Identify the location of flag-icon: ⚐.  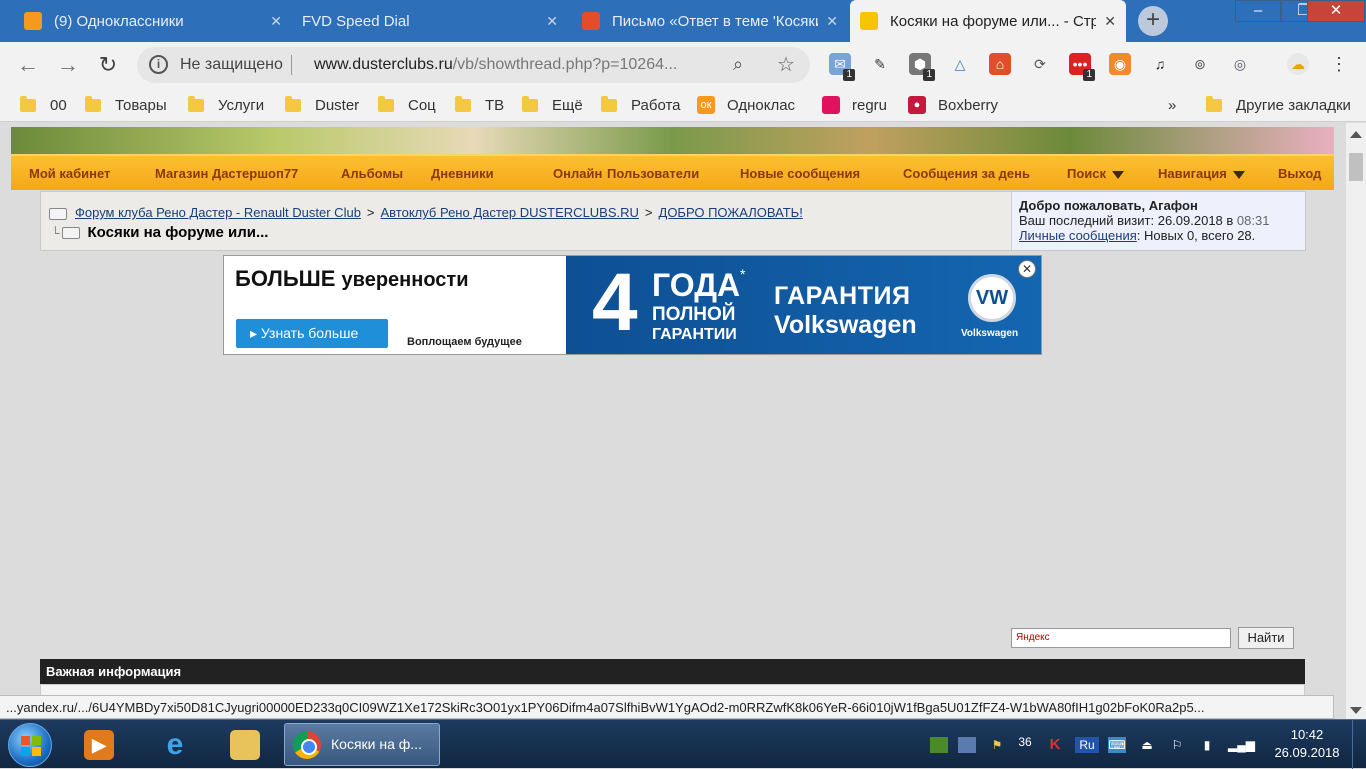
(1177, 745).